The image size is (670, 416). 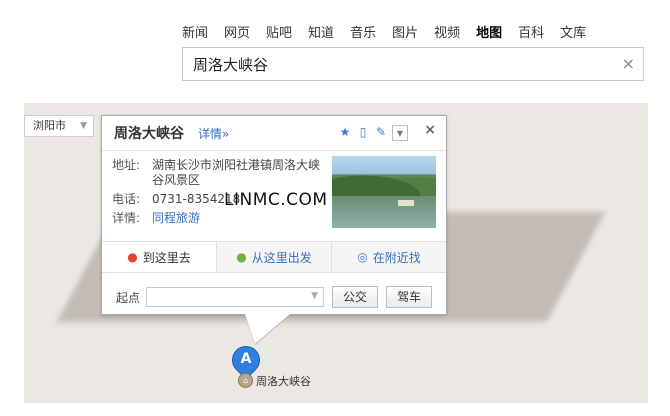 What do you see at coordinates (245, 380) in the screenshot?
I see `scenic-poi-icon: ⌂` at bounding box center [245, 380].